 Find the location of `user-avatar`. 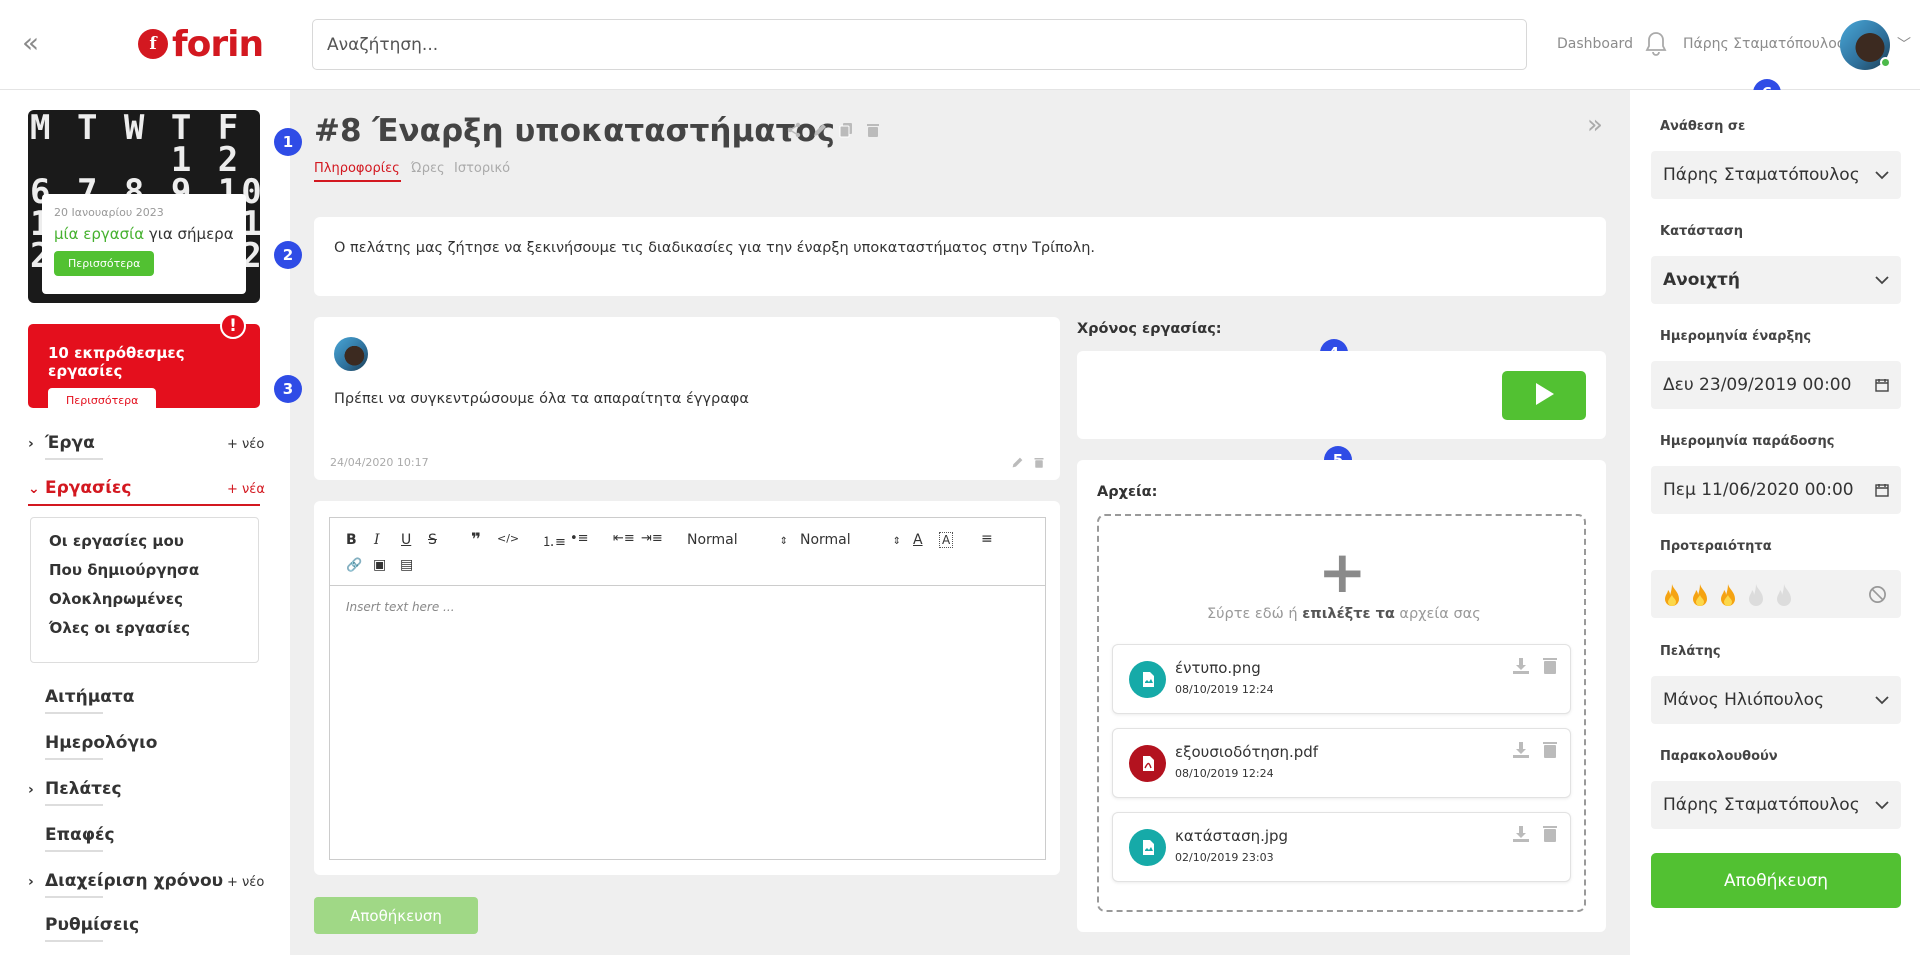

user-avatar is located at coordinates (1865, 45).